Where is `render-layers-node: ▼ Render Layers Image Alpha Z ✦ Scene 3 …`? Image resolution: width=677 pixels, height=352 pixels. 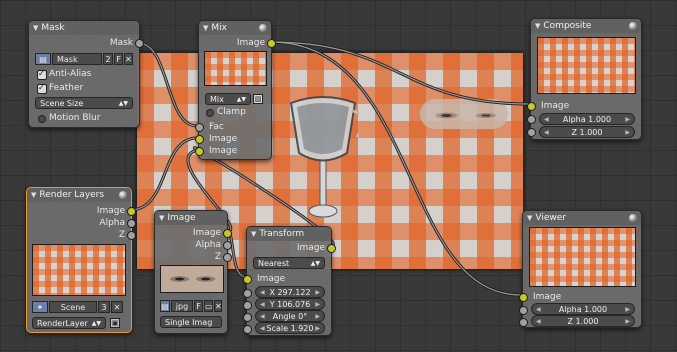
render-layers-node: ▼ Render Layers Image Alpha Z ✦ Scene 3 … is located at coordinates (81, 260).